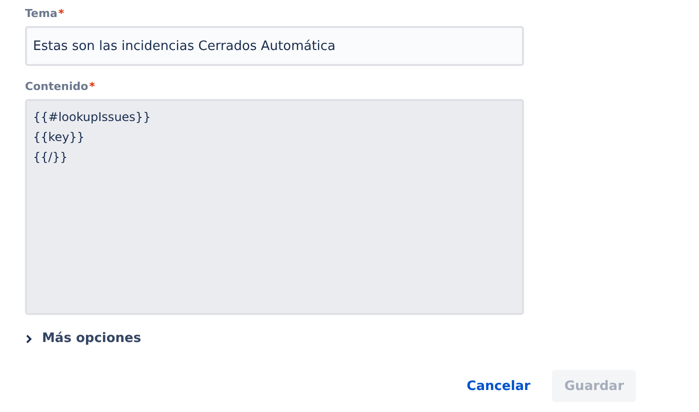  What do you see at coordinates (498, 386) in the screenshot?
I see `cancel-button: Cancelar` at bounding box center [498, 386].